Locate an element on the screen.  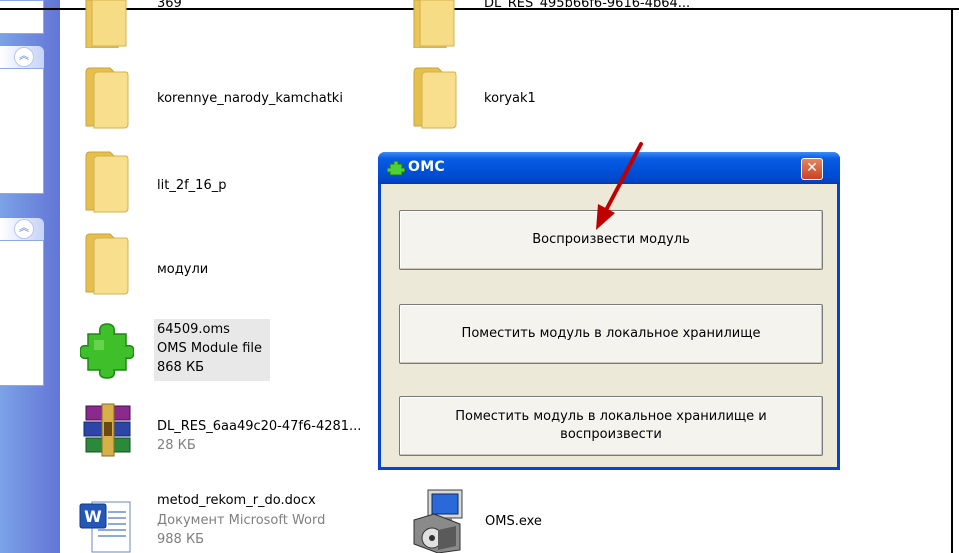
play-module-button: Воспроизвести модуль is located at coordinates (611, 240).